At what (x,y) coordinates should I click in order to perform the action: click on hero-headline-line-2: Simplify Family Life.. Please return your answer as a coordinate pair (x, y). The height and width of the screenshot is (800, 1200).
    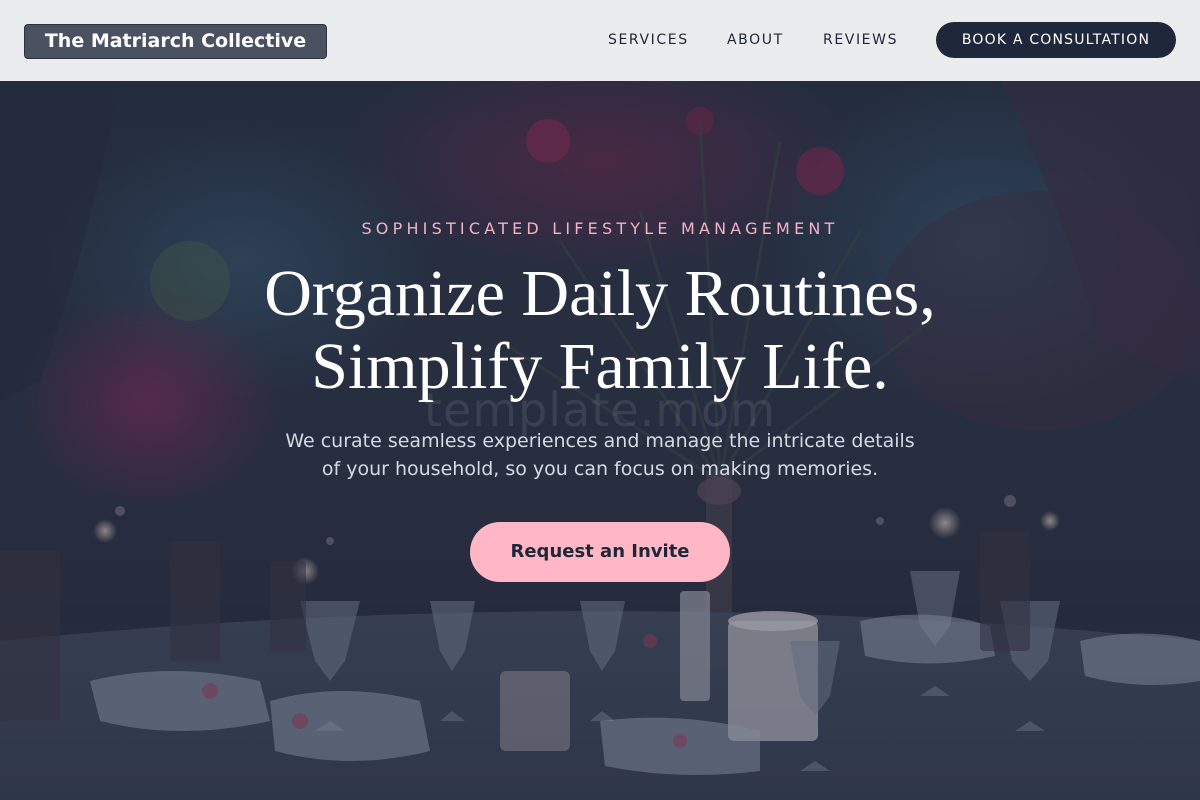
    Looking at the image, I should click on (600, 366).